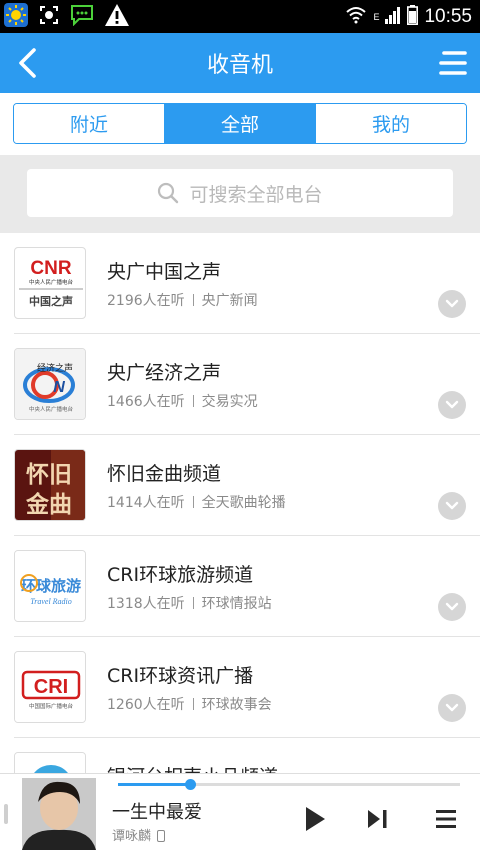 The width and height of the screenshot is (480, 853). Describe the element at coordinates (243, 503) in the screenshot. I see `program-name: 全天歌曲轮播` at that location.